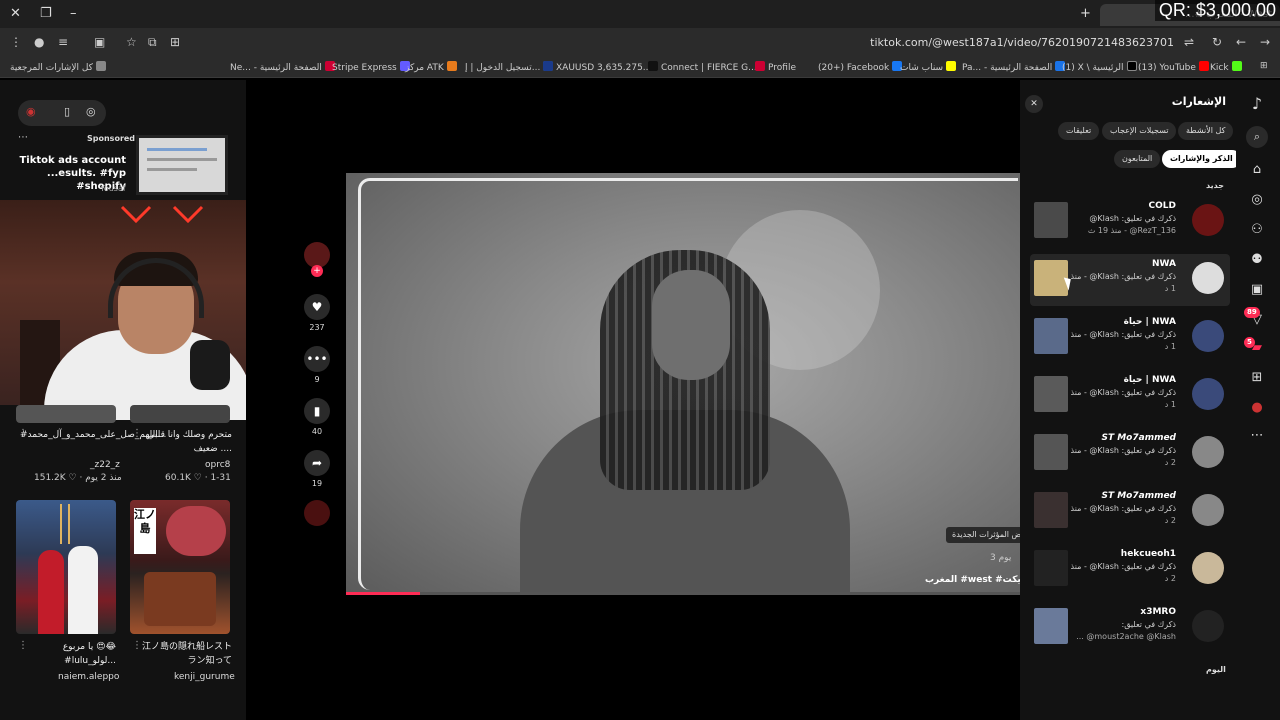  Describe the element at coordinates (183, 654) in the screenshot. I see `video-title: 江ノ島の隠れ船レストラン知って` at that location.